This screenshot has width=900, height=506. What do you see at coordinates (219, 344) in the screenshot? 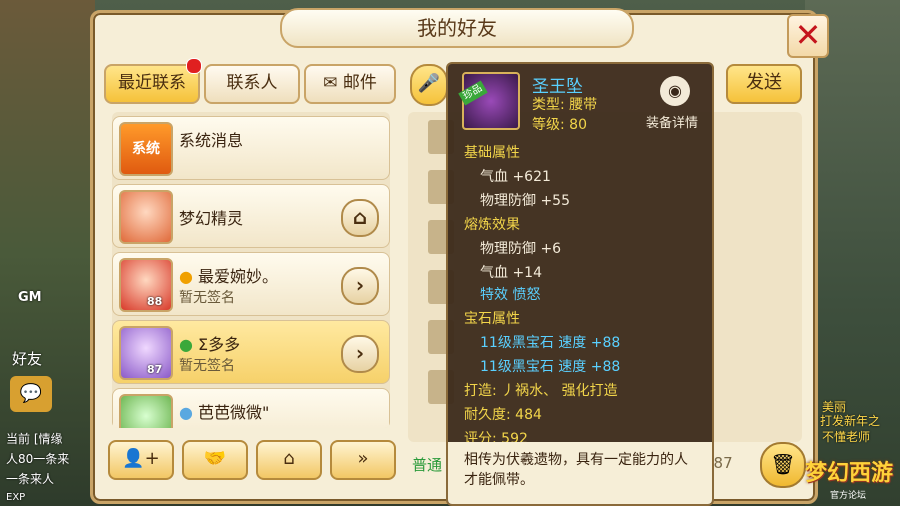
I see `contact-name-text: Σ多多` at bounding box center [219, 344].